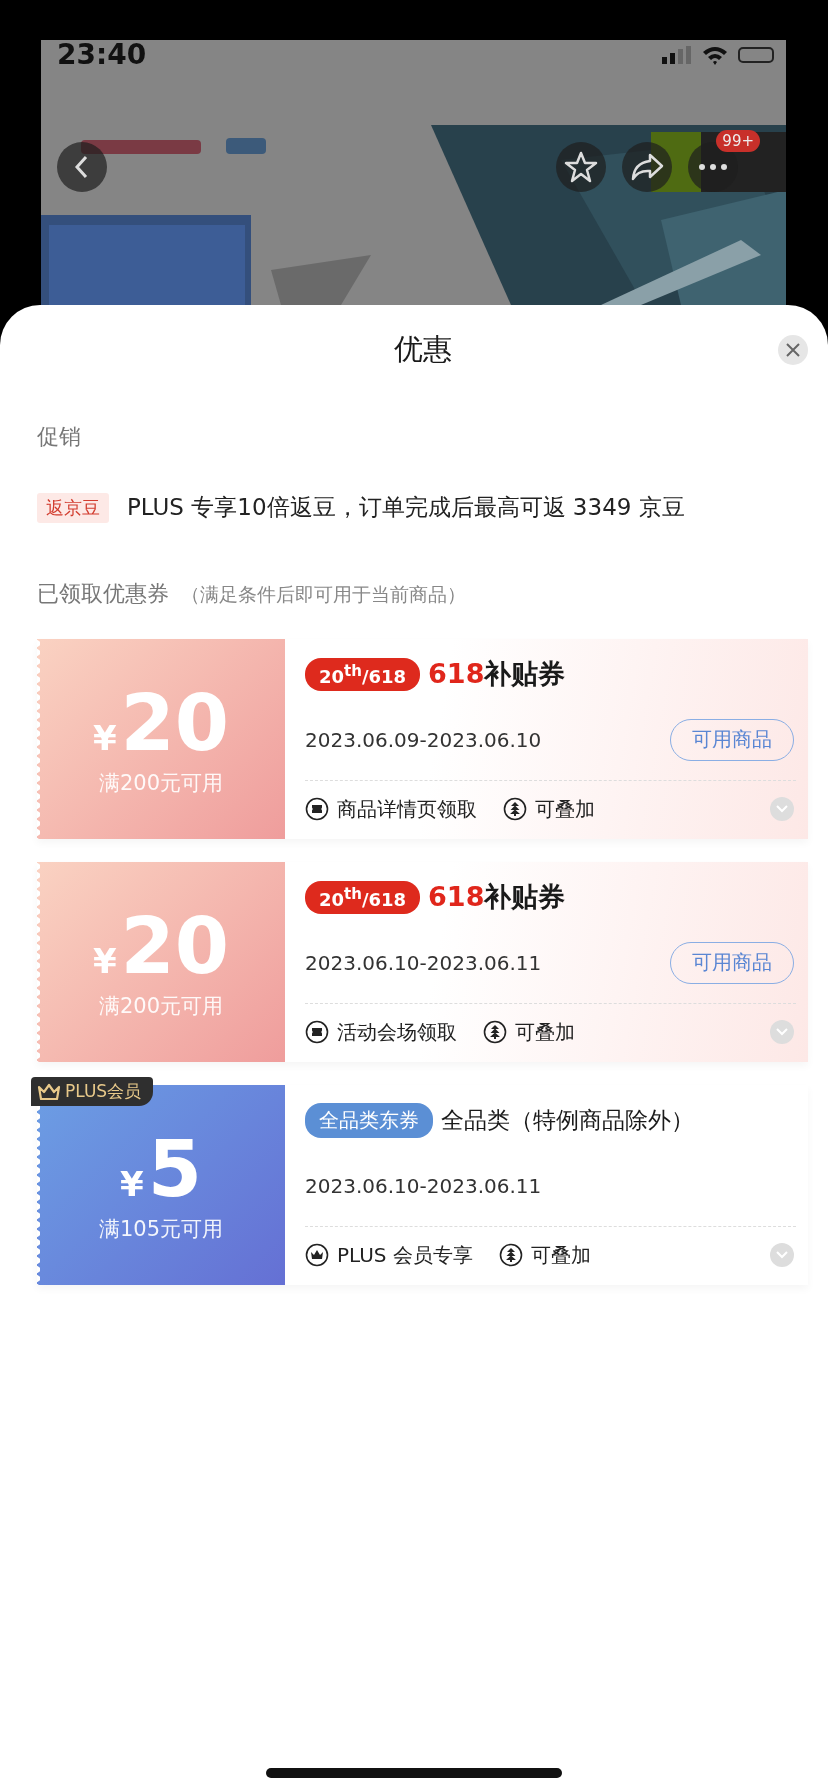 The height and width of the screenshot is (1792, 828). I want to click on coupon-title: 全品类（特例商品除外）, so click(567, 1120).